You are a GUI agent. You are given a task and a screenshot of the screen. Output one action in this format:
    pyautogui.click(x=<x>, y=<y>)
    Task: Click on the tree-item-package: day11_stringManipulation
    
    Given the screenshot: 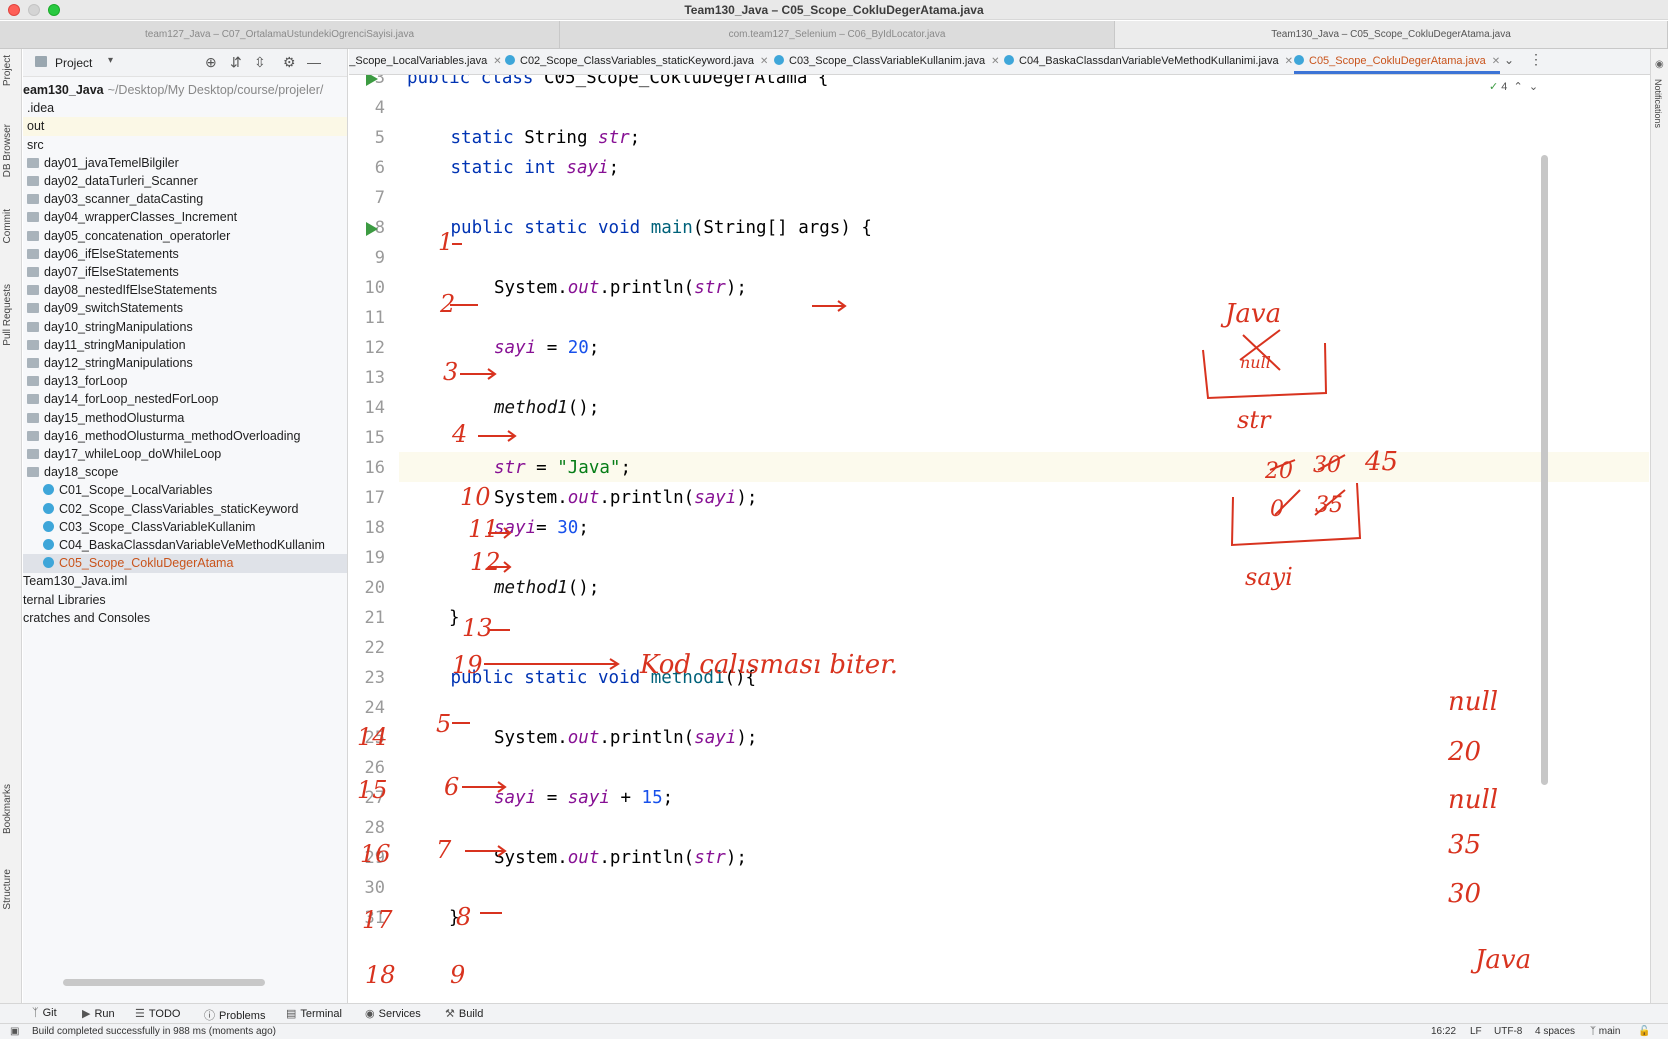 What is the action you would take?
    pyautogui.click(x=185, y=345)
    